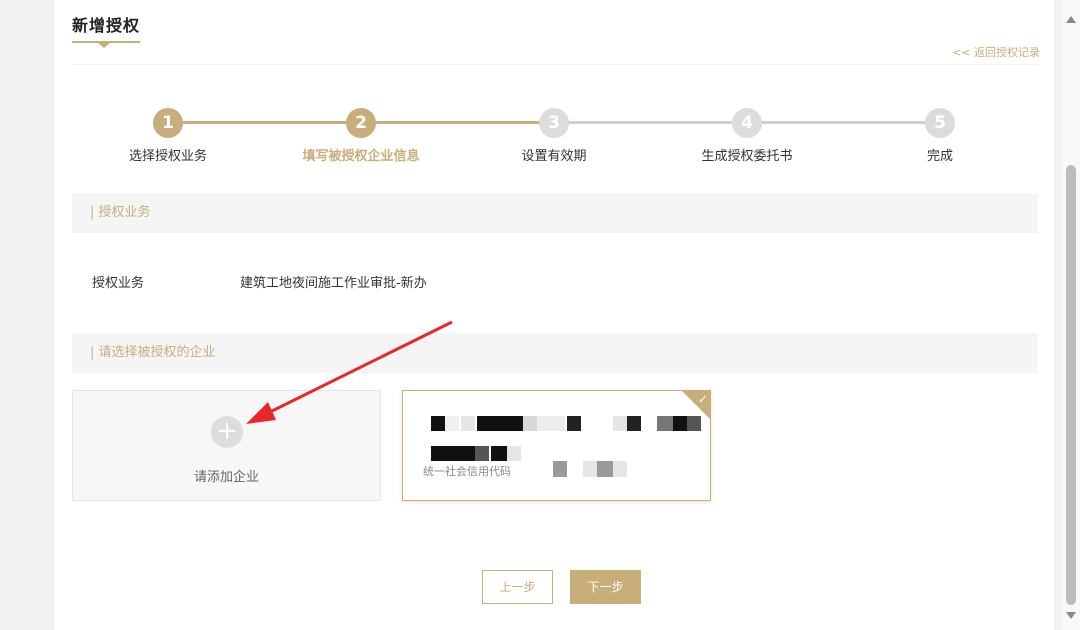 Image resolution: width=1080 pixels, height=630 pixels. I want to click on step-3-label: 设置有效期, so click(554, 156).